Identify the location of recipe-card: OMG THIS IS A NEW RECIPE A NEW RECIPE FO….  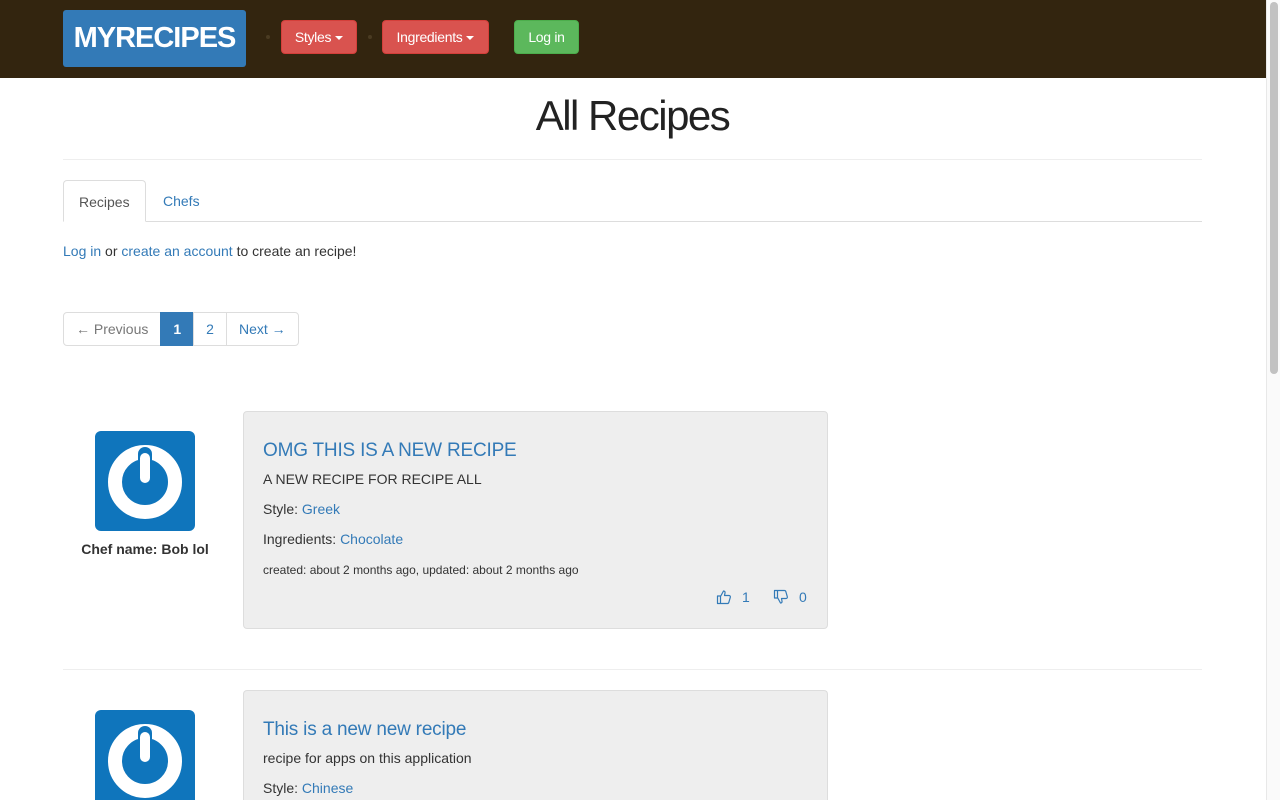
(535, 520).